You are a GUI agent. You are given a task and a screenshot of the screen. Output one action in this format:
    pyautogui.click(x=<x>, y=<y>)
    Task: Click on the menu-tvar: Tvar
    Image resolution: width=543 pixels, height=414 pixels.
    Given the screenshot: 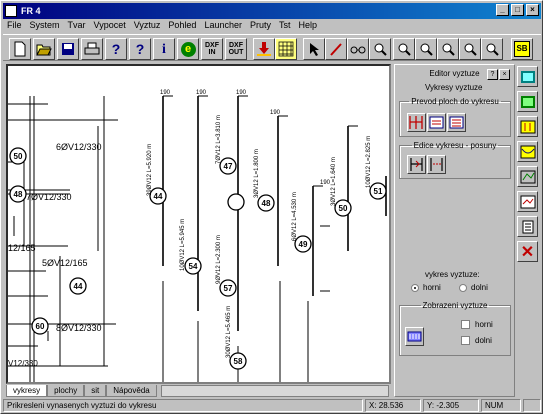 What is the action you would take?
    pyautogui.click(x=77, y=25)
    